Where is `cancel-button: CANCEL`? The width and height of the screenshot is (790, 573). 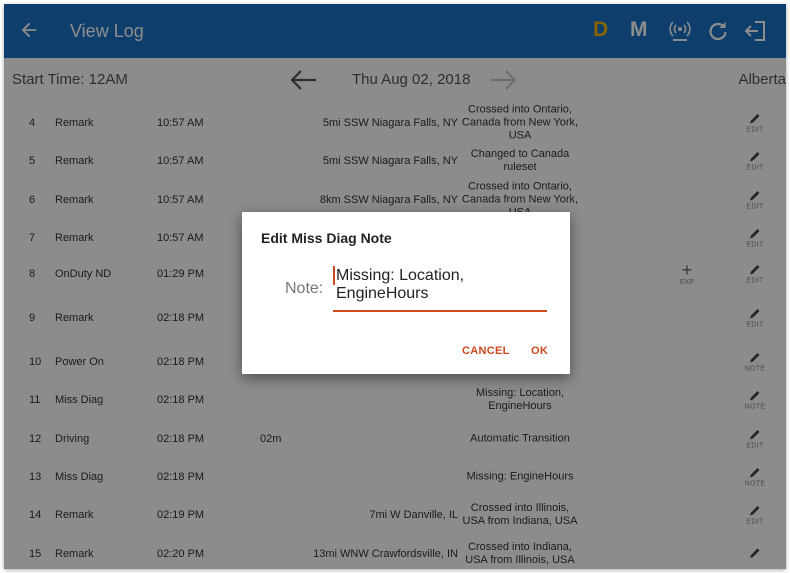
cancel-button: CANCEL is located at coordinates (486, 351).